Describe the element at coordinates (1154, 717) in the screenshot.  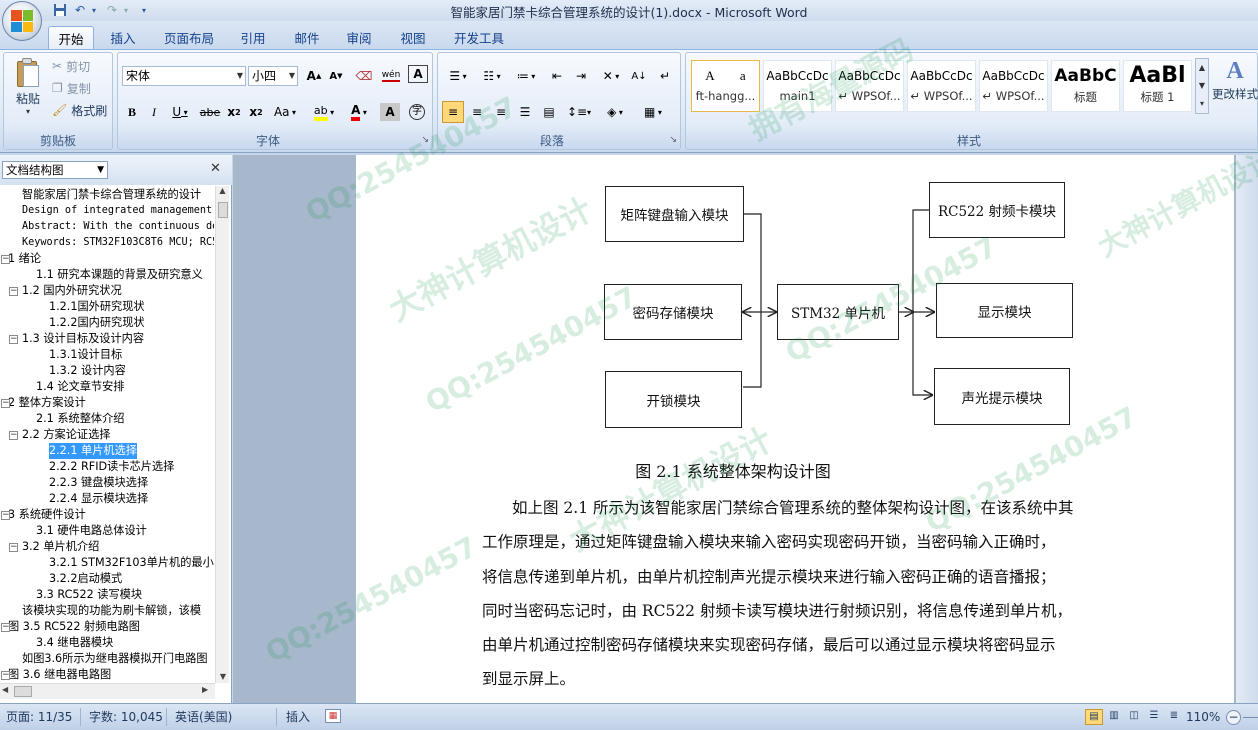
I see `outline-view-icon: ☰` at that location.